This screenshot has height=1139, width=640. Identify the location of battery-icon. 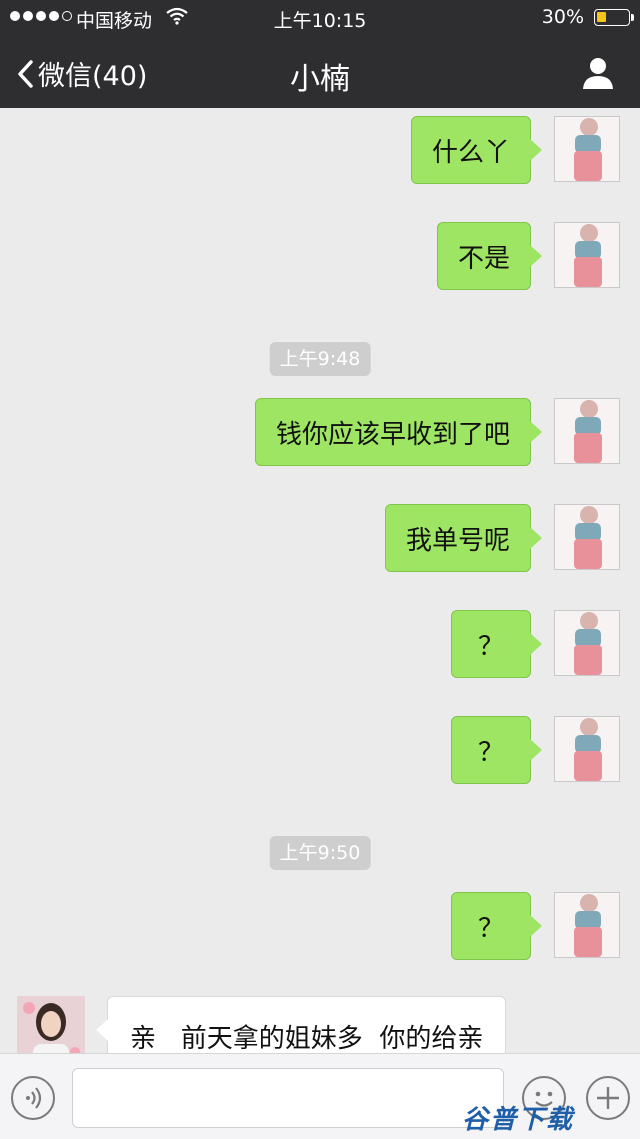
(614, 17).